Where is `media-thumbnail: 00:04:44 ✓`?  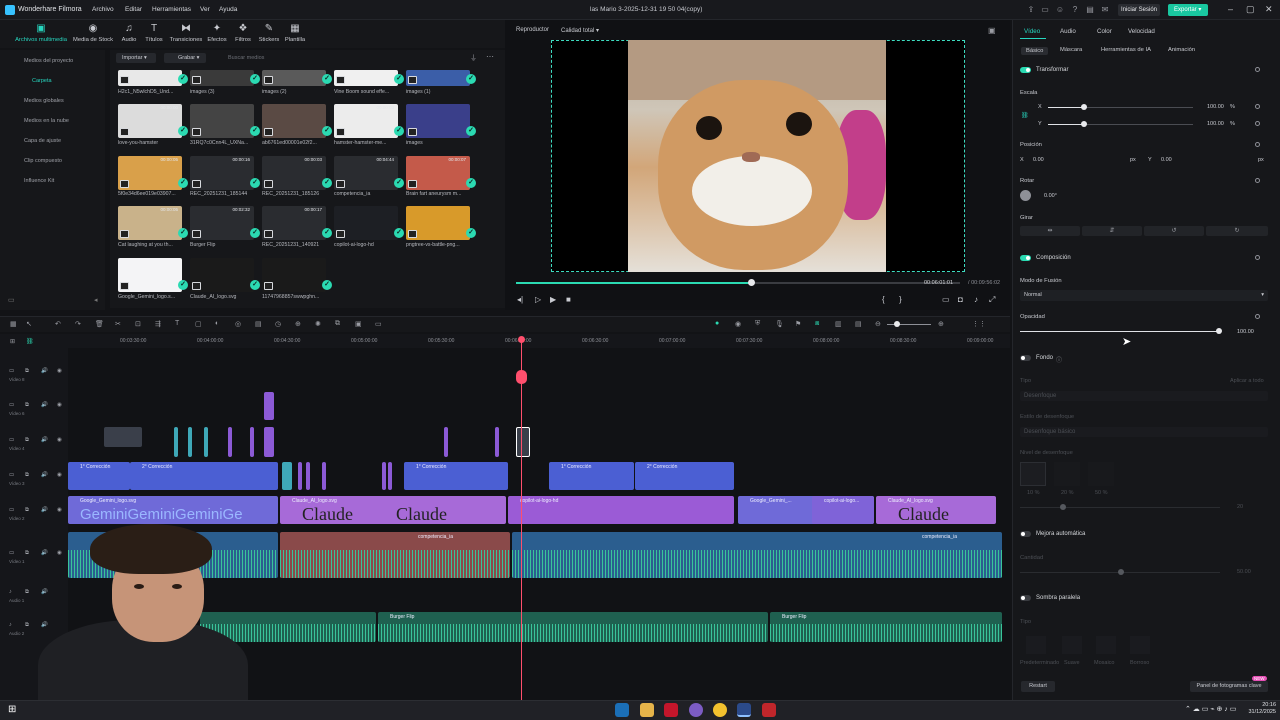 media-thumbnail: 00:04:44 ✓ is located at coordinates (369, 173).